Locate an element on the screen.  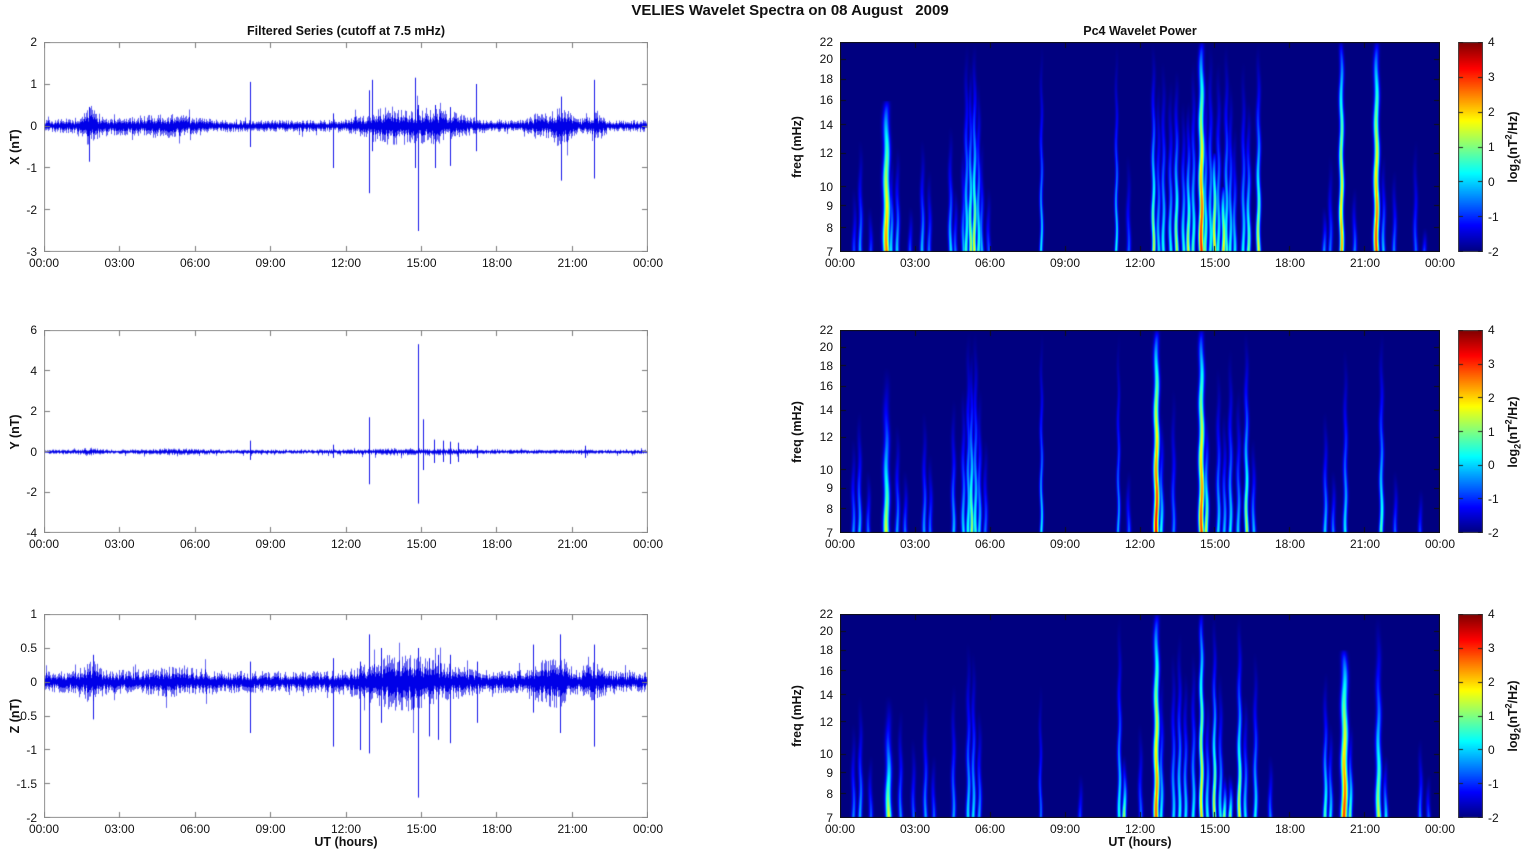
freq-tick-label: 10 is located at coordinates (826, 186).